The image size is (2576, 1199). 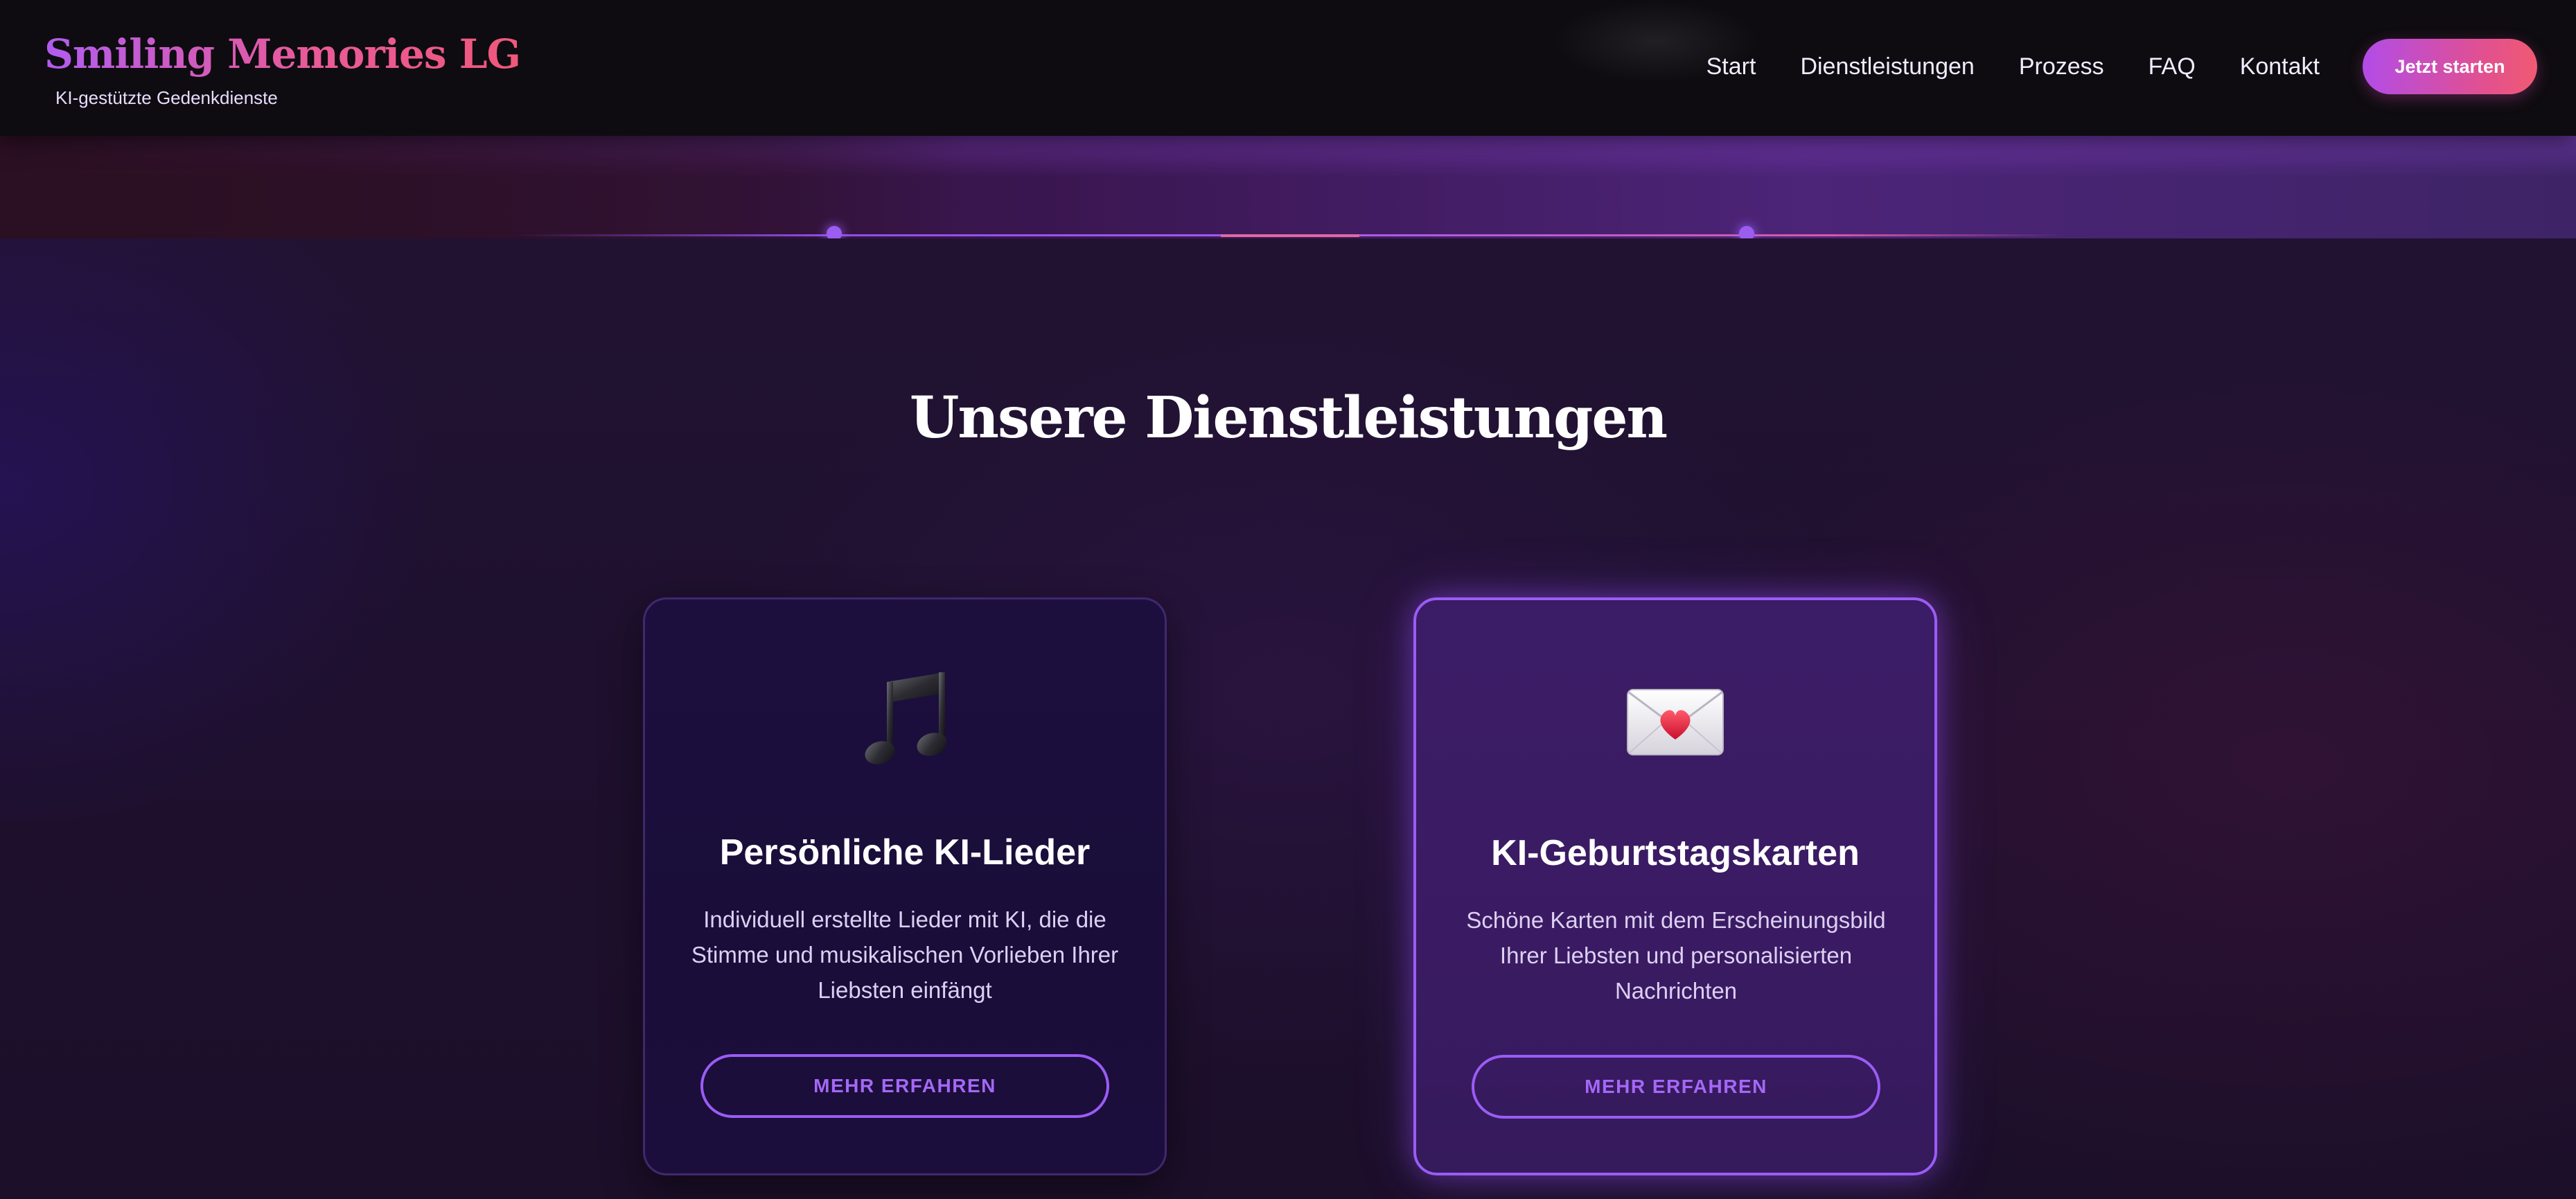 What do you see at coordinates (1887, 66) in the screenshot?
I see `nav-link-dienstleistungen: Dienstleistungen` at bounding box center [1887, 66].